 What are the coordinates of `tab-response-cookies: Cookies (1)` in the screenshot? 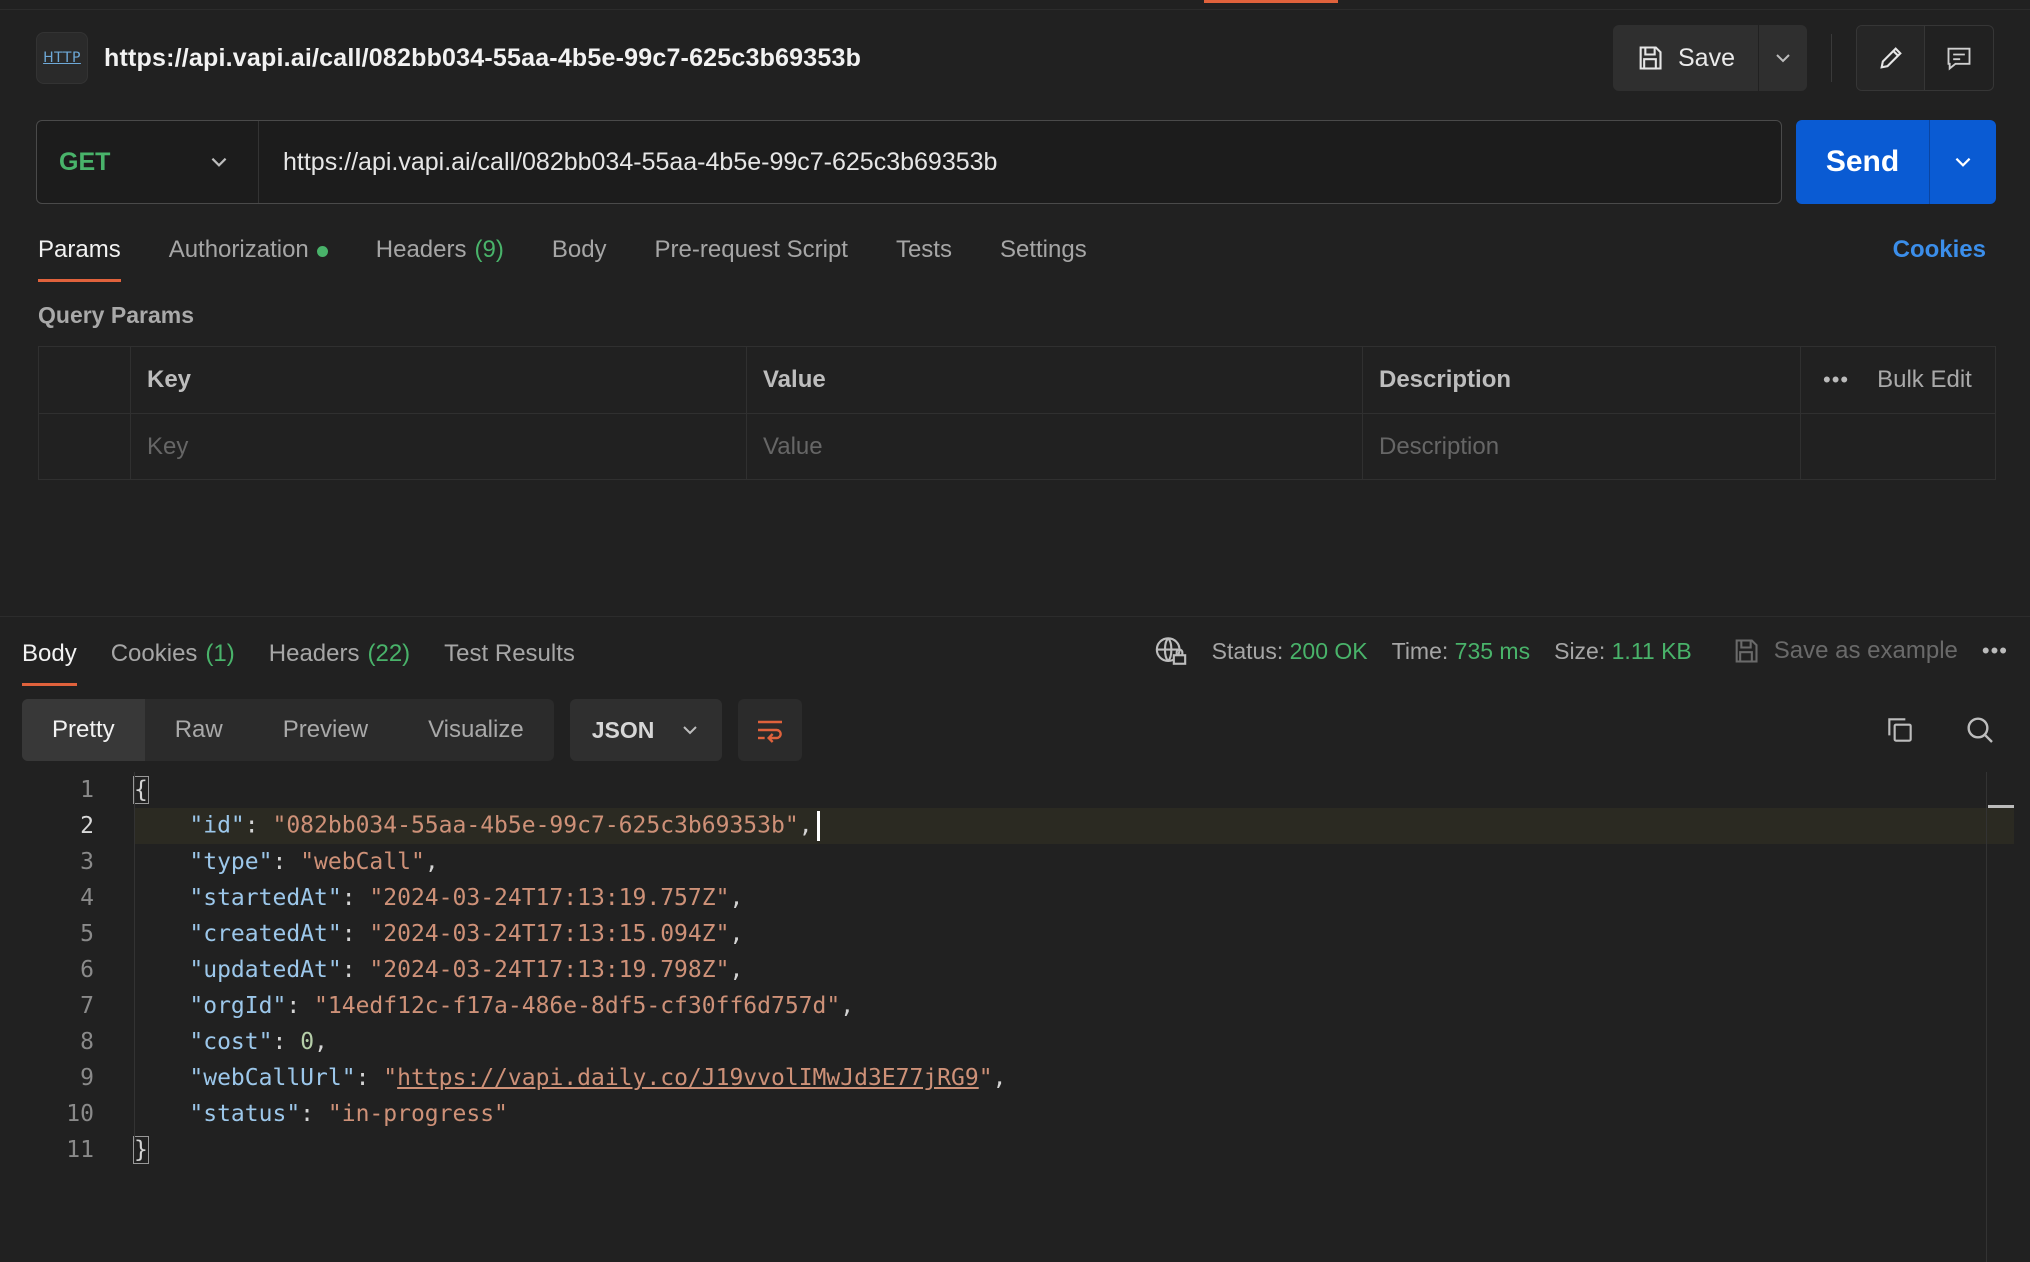 It's located at (173, 658).